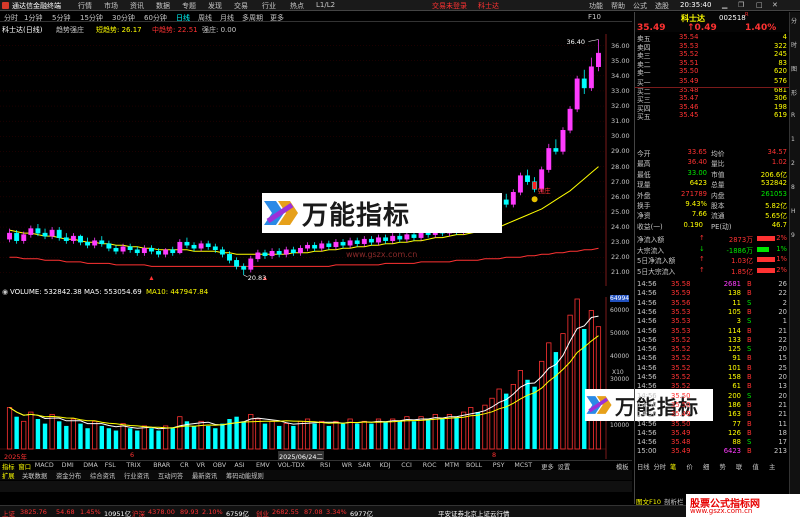 Image resolution: width=800 pixels, height=517 pixels. What do you see at coordinates (68, 475) in the screenshot?
I see `extension-tab: 资金分布` at bounding box center [68, 475].